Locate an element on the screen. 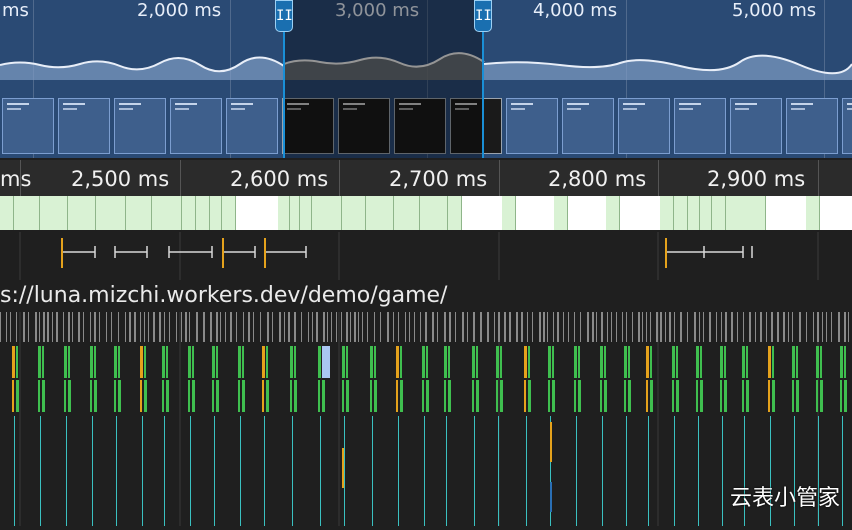  frames-track is located at coordinates (426, 213).